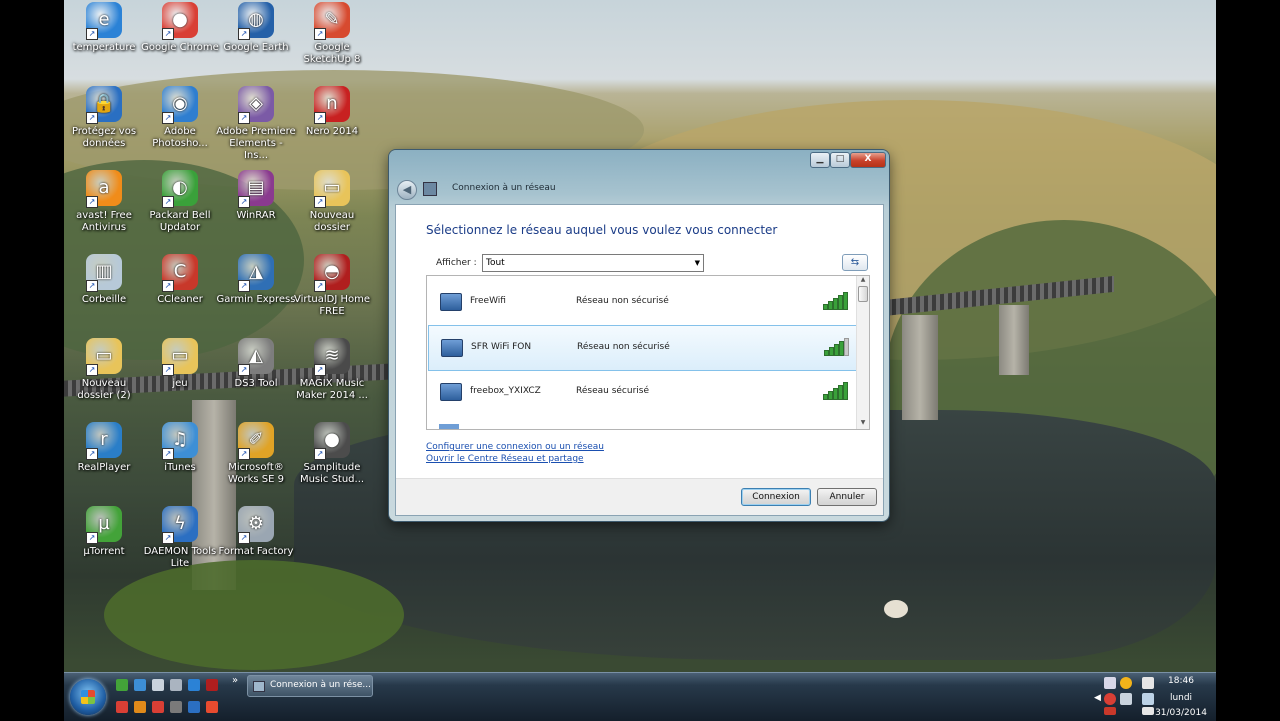 The image size is (1280, 721). I want to click on back-button: ◀, so click(407, 190).